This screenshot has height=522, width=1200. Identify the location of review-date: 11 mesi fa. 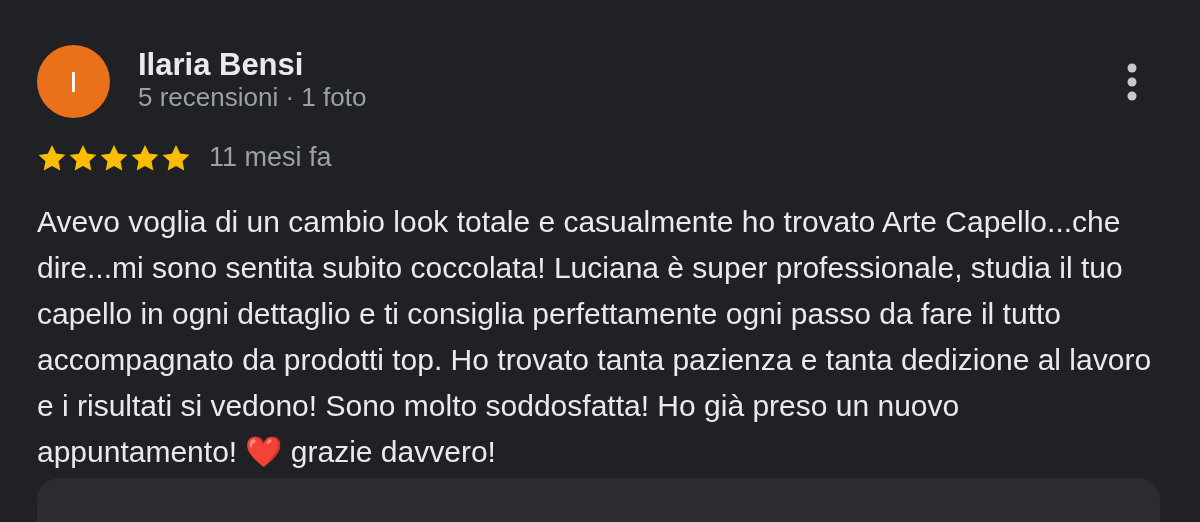
(270, 157).